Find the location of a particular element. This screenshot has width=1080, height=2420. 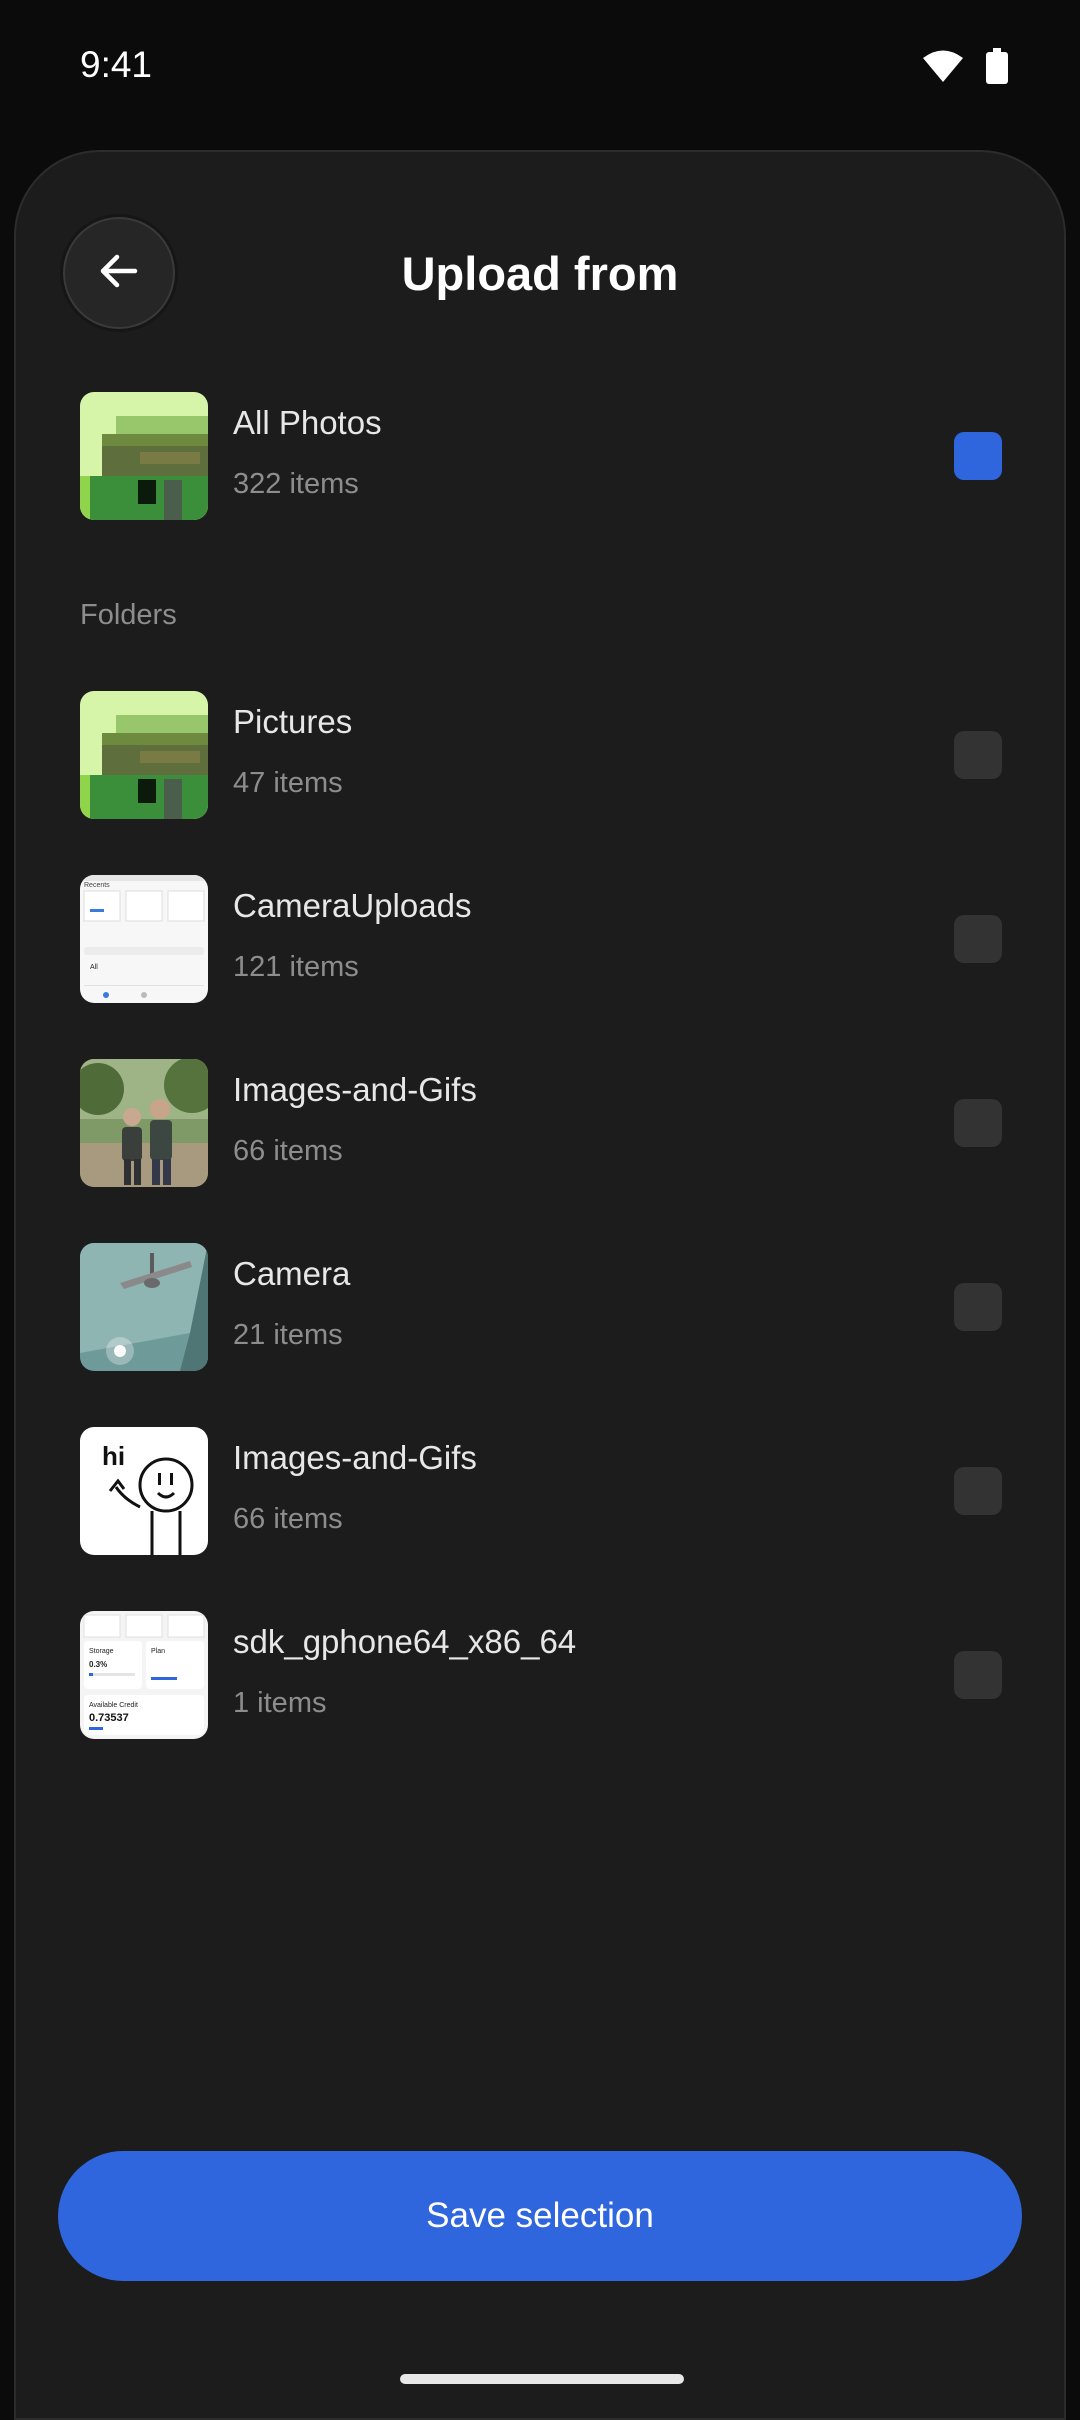

home-indicator is located at coordinates (542, 2379).